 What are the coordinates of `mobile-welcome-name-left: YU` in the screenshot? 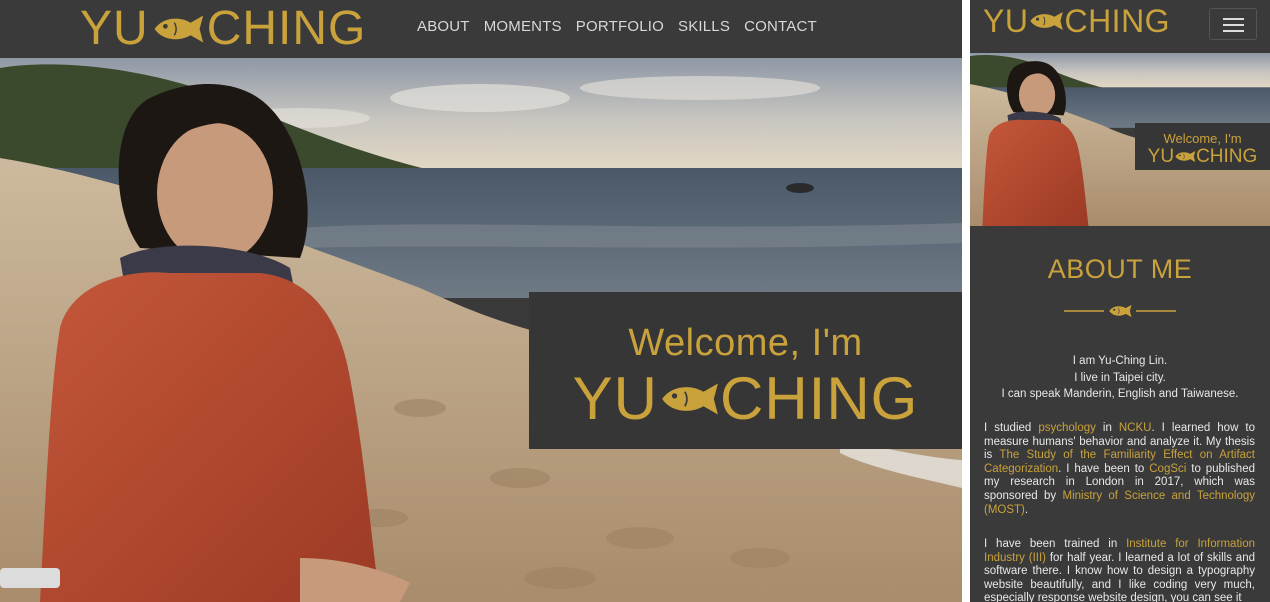 It's located at (1161, 156).